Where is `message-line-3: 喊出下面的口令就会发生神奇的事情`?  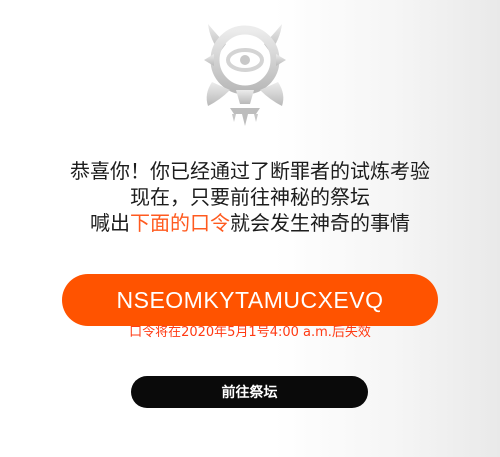 message-line-3: 喊出下面的口令就会发生神奇的事情 is located at coordinates (250, 223).